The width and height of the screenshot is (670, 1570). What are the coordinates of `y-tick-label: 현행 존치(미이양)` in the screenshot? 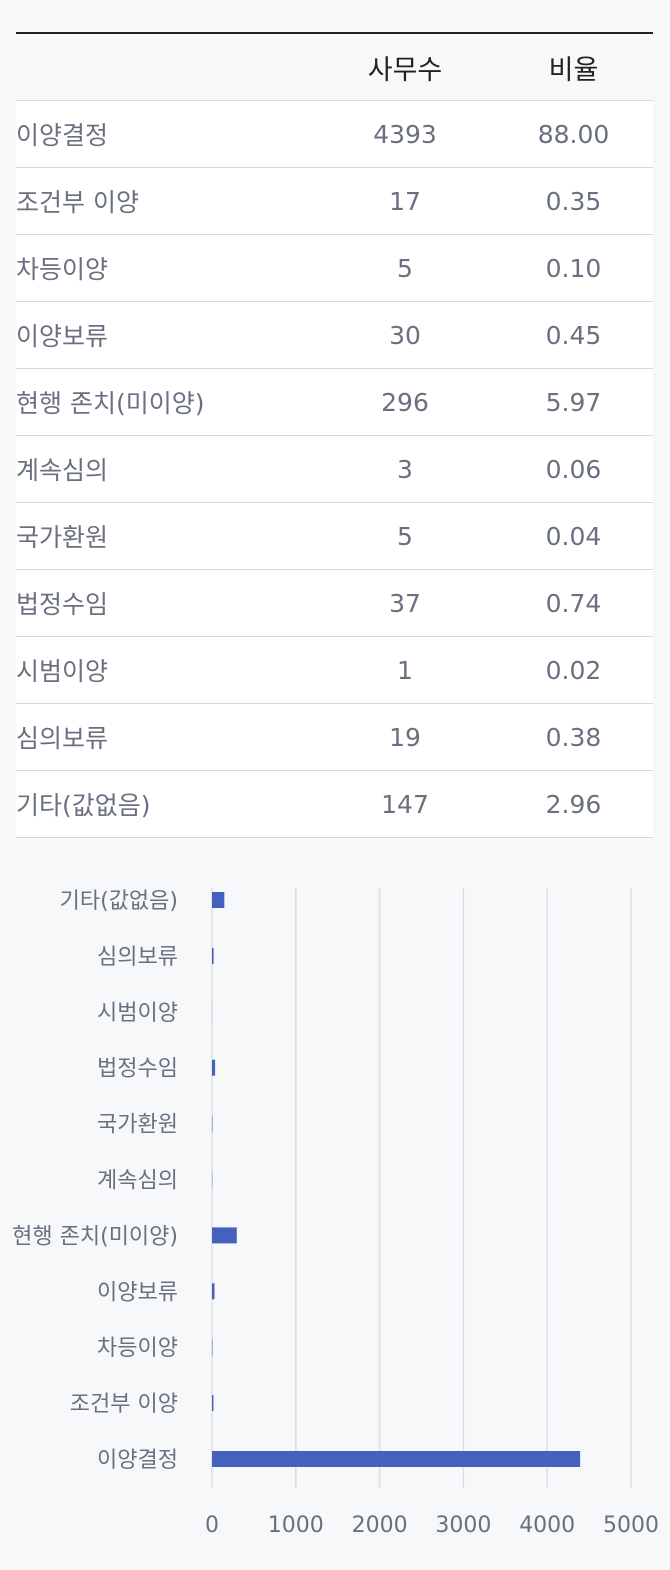 It's located at (95, 1236).